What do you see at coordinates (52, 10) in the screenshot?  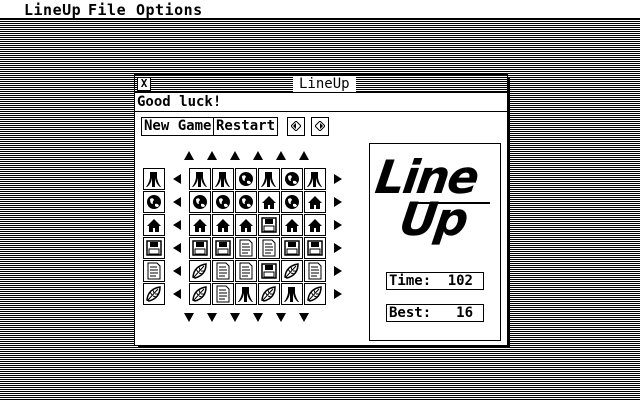 I see `menu-lineup: LineUp` at bounding box center [52, 10].